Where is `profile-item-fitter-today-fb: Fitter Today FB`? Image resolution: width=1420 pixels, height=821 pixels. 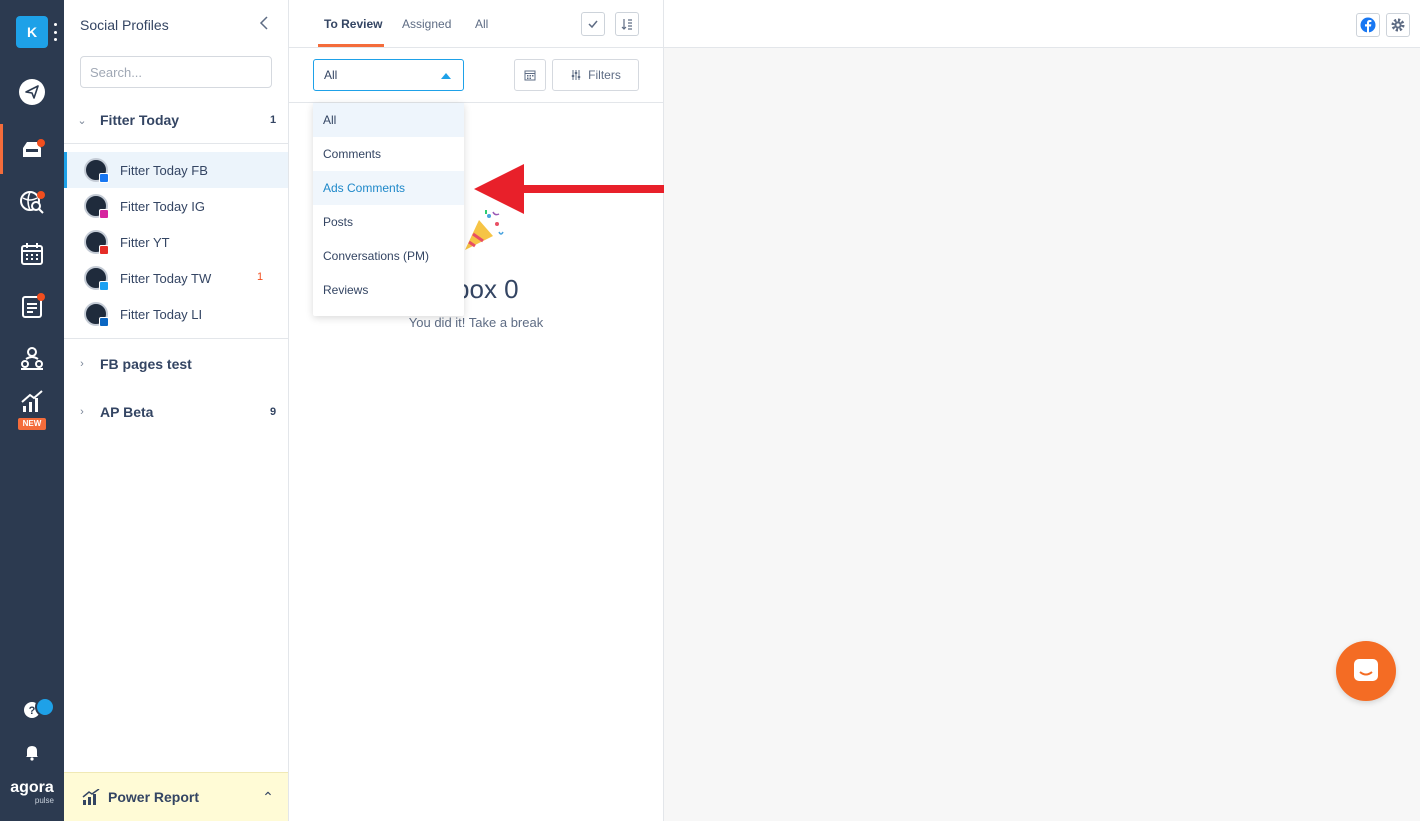 profile-item-fitter-today-fb: Fitter Today FB is located at coordinates (176, 170).